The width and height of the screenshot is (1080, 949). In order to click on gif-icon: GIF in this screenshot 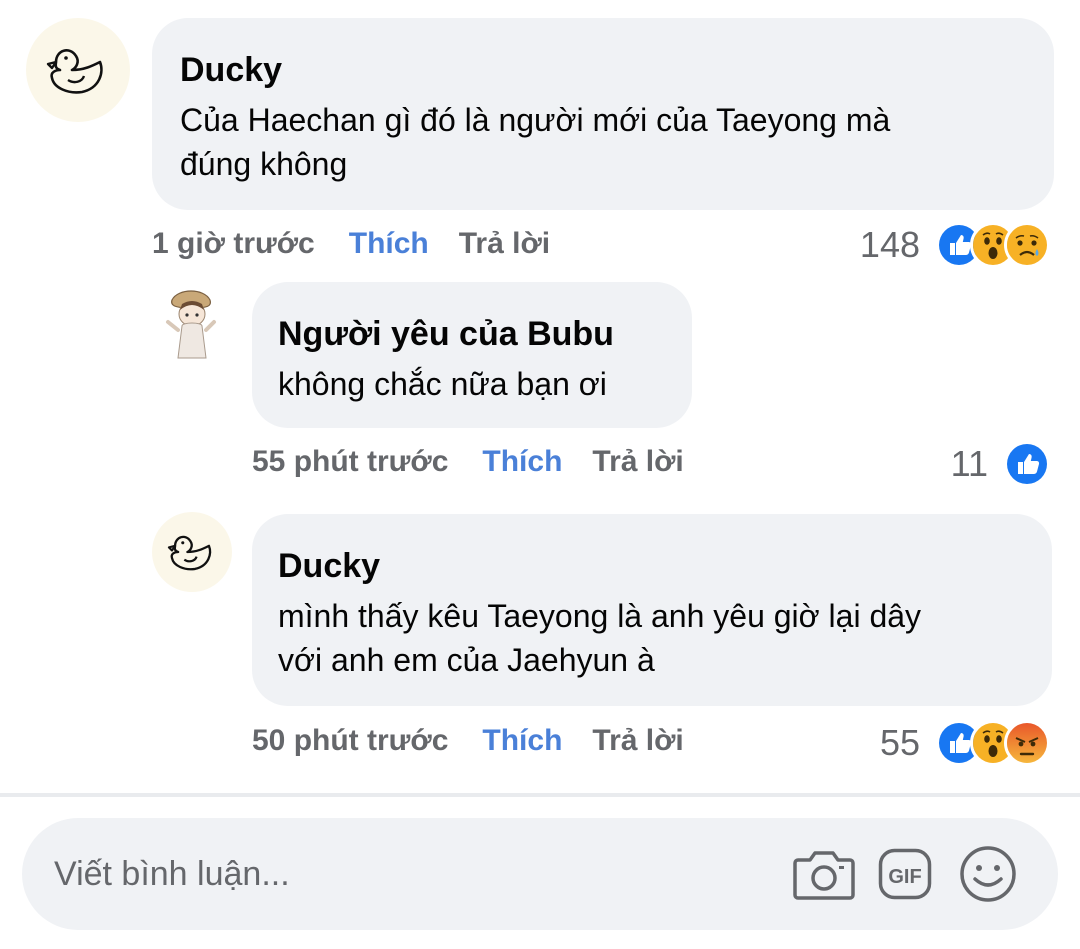, I will do `click(905, 874)`.